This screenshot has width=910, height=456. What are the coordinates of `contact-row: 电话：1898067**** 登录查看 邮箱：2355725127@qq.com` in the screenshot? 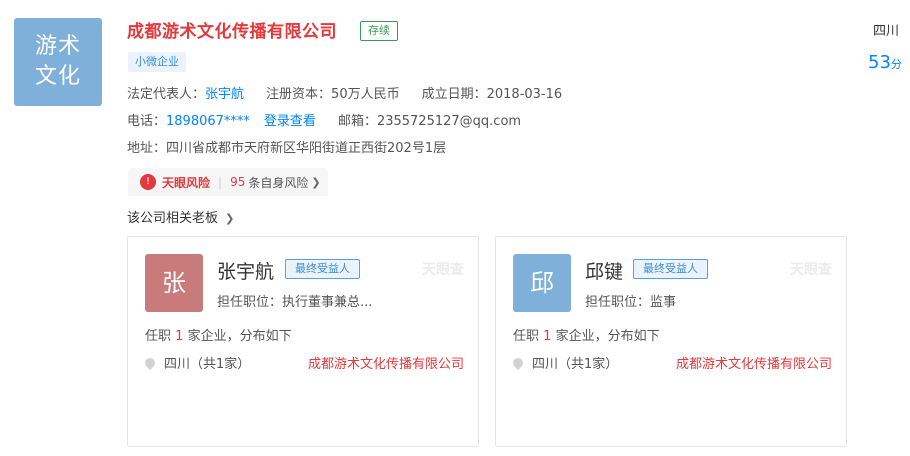 It's located at (324, 119).